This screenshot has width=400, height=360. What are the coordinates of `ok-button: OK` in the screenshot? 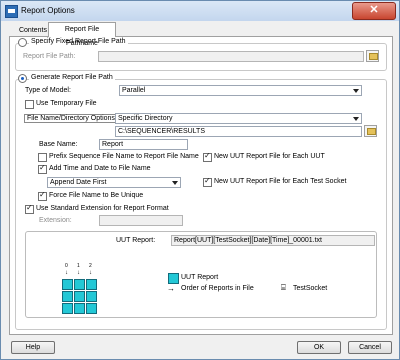 It's located at (319, 347).